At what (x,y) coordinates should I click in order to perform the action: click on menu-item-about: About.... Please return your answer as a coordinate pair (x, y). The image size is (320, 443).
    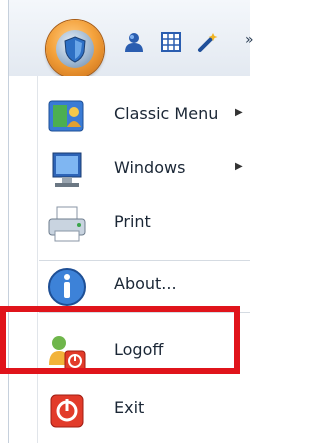
    Looking at the image, I should click on (129, 285).